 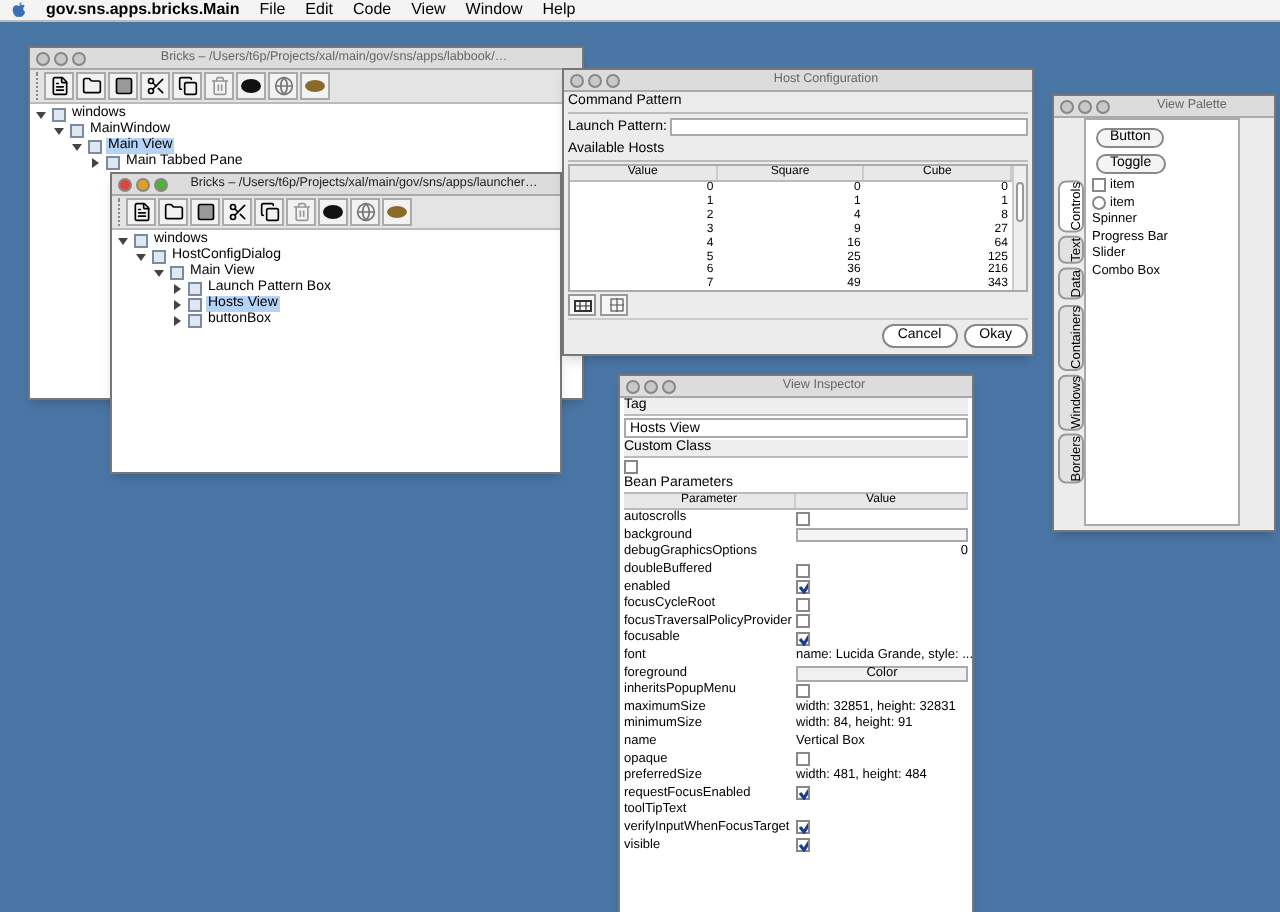 What do you see at coordinates (1019, 228) in the screenshot?
I see `scrollbar` at bounding box center [1019, 228].